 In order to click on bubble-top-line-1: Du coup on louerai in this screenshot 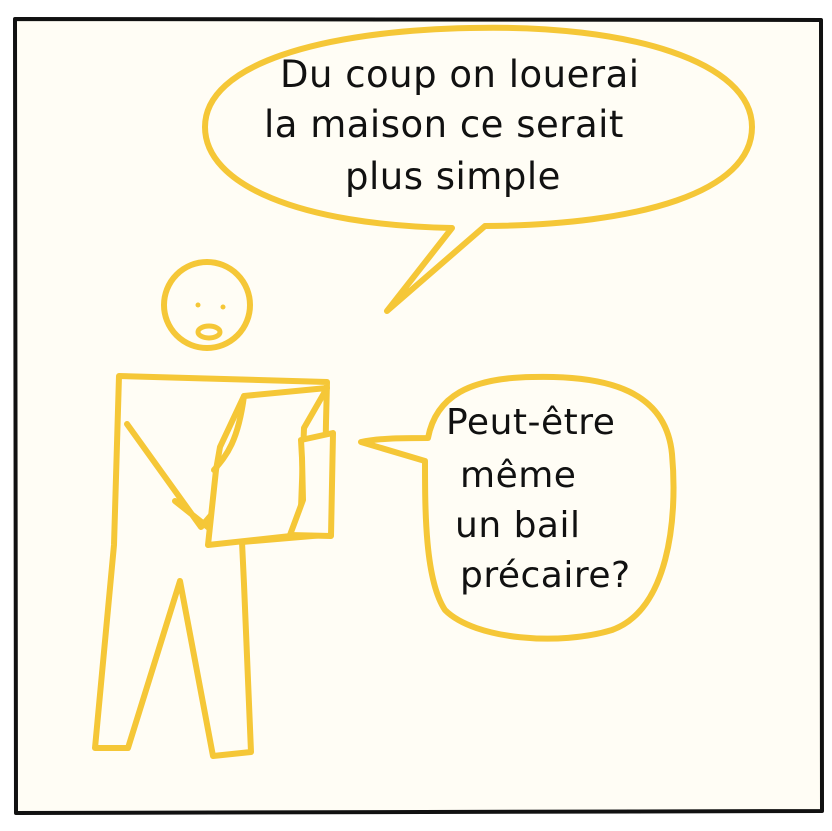, I will do `click(460, 74)`.